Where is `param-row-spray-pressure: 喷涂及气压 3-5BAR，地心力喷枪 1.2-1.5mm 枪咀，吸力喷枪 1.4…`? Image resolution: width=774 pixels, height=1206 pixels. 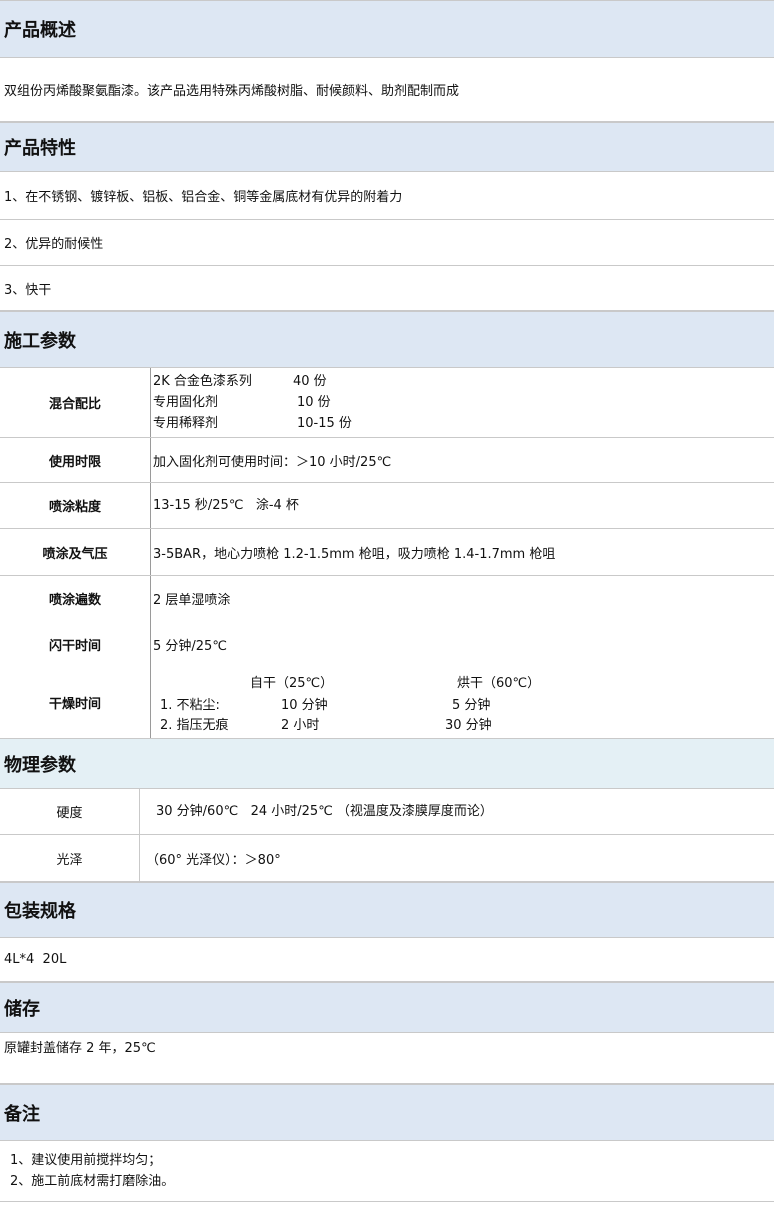 param-row-spray-pressure: 喷涂及气压 3-5BAR，地心力喷枪 1.2-1.5mm 枪咀，吸力喷枪 1.4… is located at coordinates (387, 552).